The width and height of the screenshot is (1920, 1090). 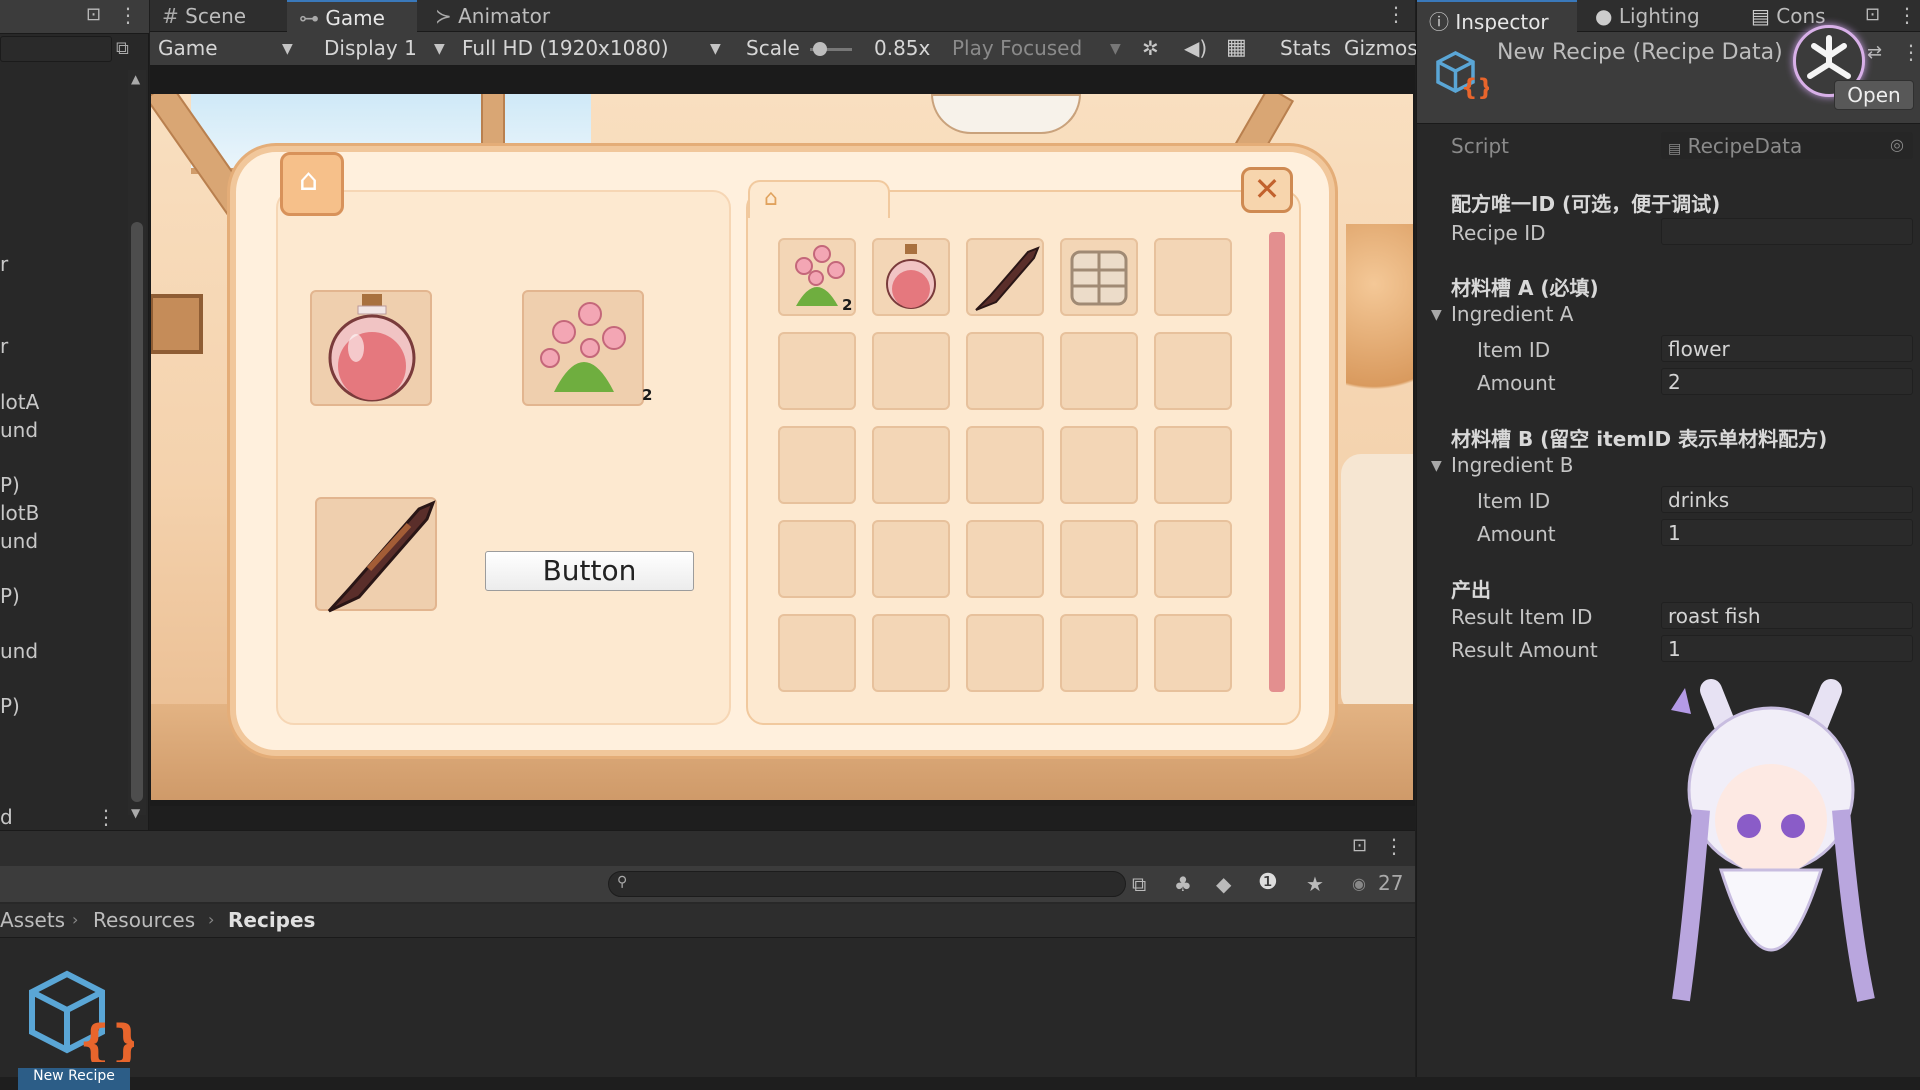 What do you see at coordinates (1787, 348) in the screenshot?
I see `ingredient-a-item-field: flower` at bounding box center [1787, 348].